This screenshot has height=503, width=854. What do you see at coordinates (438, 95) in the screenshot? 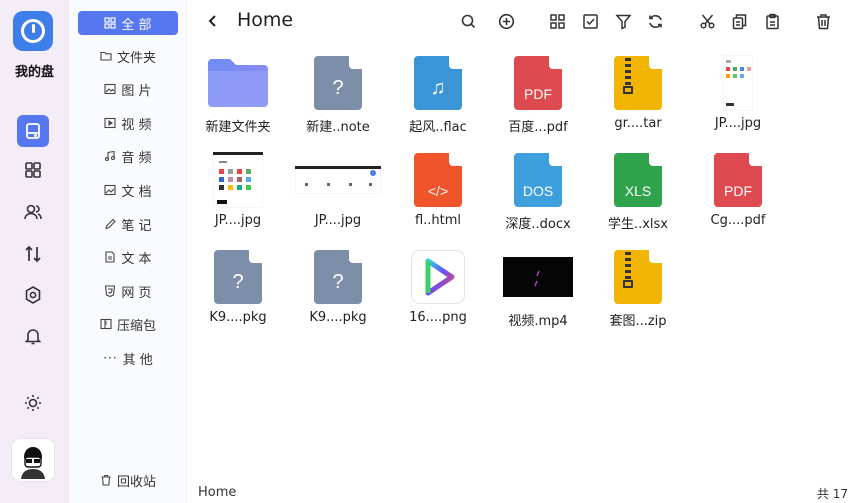
I see `file-item: ♫ 起风..flac` at bounding box center [438, 95].